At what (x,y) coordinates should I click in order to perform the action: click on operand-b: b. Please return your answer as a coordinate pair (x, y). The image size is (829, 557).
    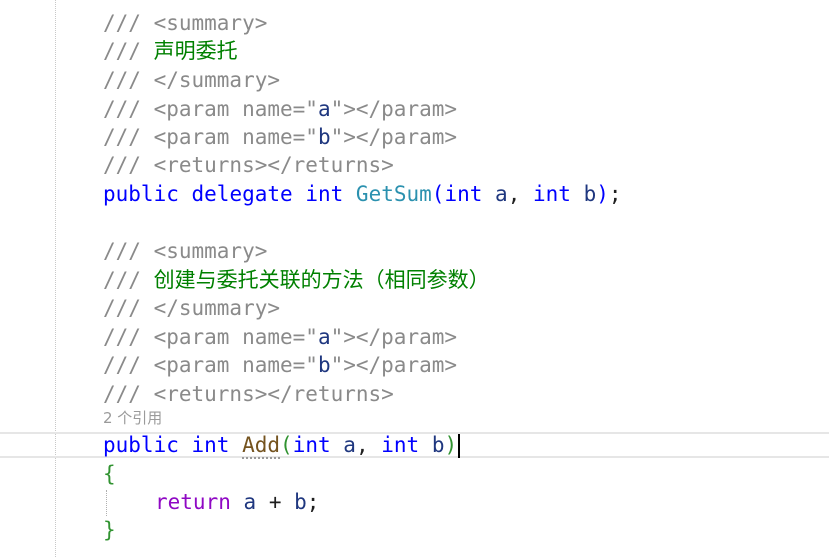
    Looking at the image, I should click on (300, 502).